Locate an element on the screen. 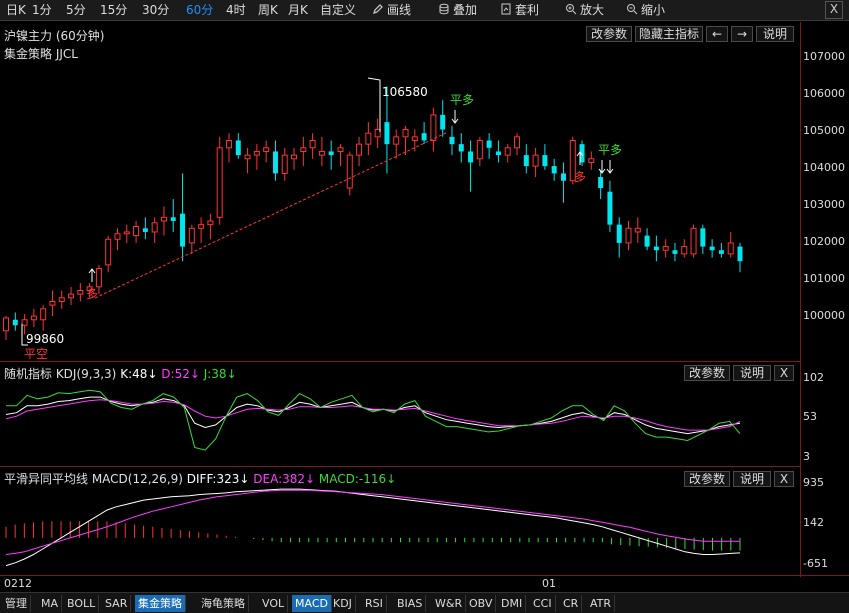  macd-params-button: 改参数 is located at coordinates (707, 479).